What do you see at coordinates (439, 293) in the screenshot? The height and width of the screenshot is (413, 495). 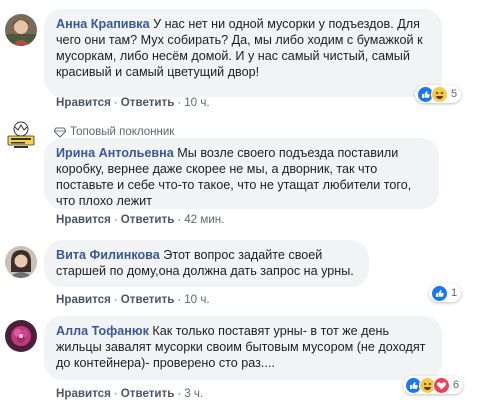 I see `like-icon` at bounding box center [439, 293].